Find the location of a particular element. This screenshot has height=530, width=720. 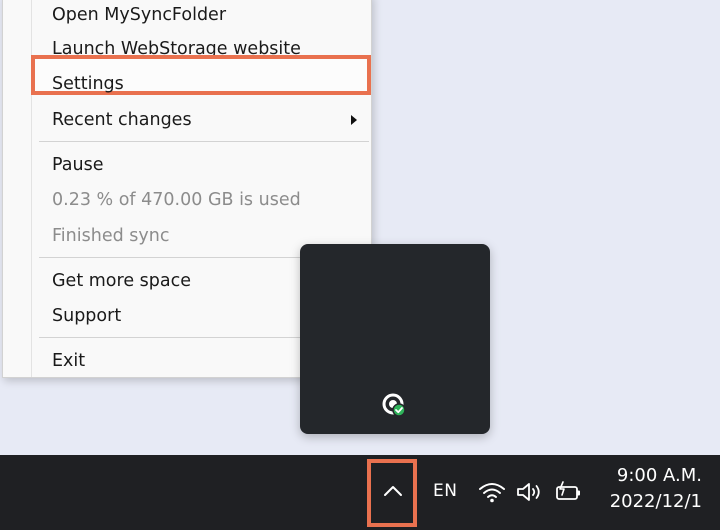

submenu-arrow-icon is located at coordinates (354, 120).